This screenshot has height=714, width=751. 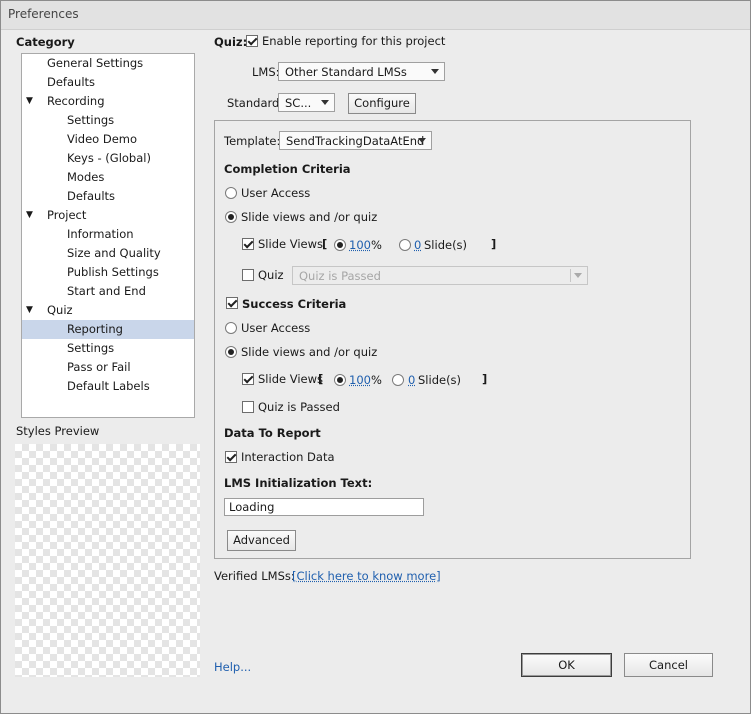 What do you see at coordinates (405, 245) in the screenshot?
I see `completion-slides-radio` at bounding box center [405, 245].